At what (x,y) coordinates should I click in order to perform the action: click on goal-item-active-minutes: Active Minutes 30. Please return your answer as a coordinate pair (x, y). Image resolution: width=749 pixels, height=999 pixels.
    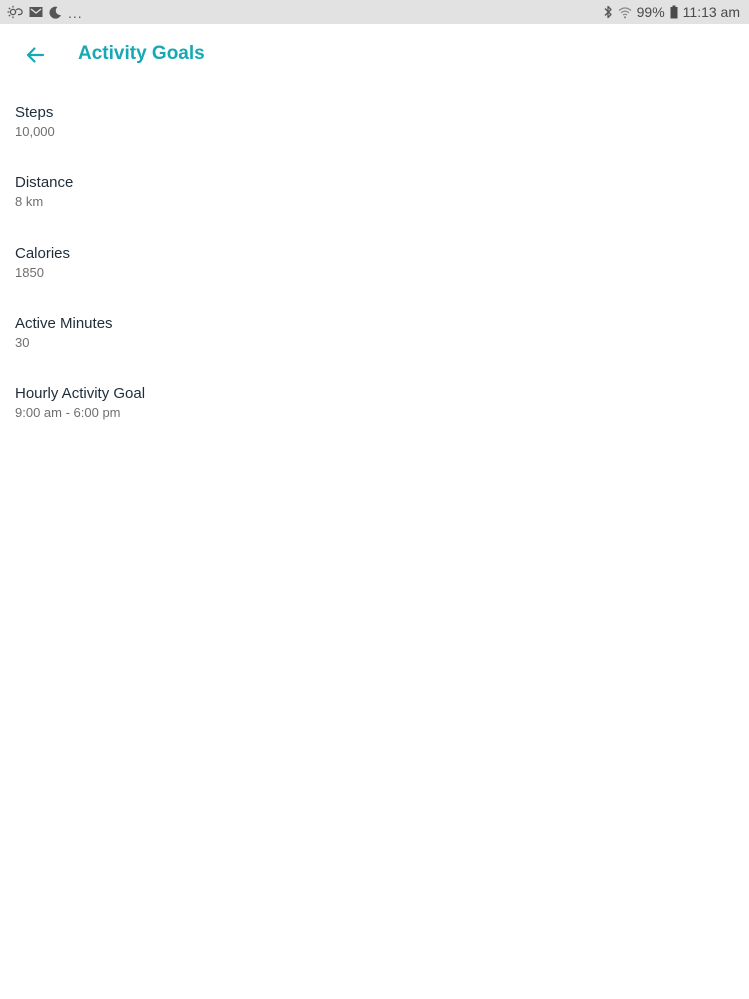
    Looking at the image, I should click on (374, 342).